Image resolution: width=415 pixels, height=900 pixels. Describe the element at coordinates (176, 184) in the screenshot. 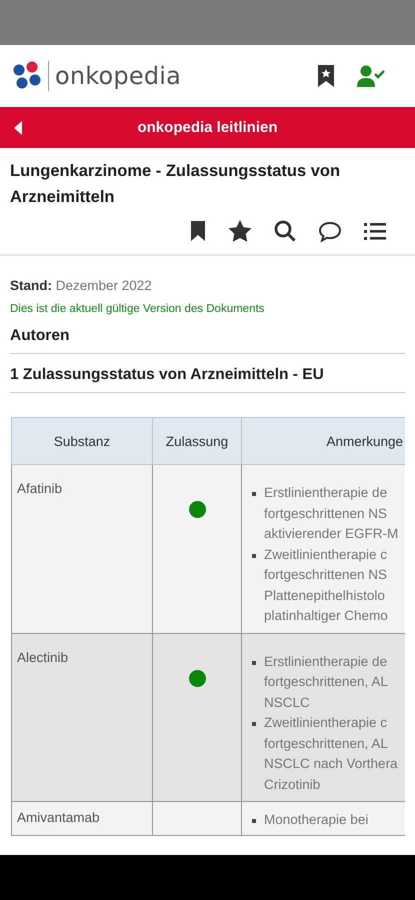

I see `document-title: Lungenkarzinome - Zulassungsstatus von Arzneimitteln` at that location.